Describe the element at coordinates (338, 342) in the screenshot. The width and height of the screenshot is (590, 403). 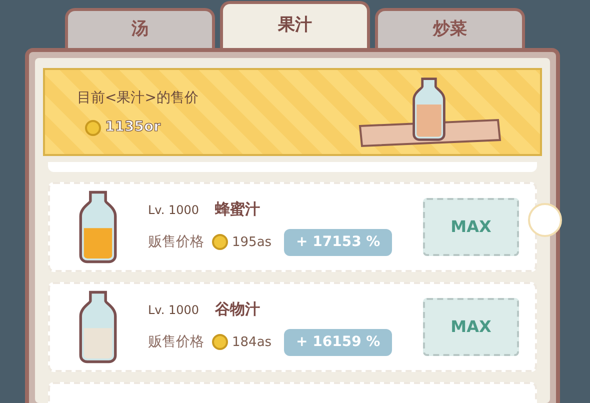
I see `bonus-badge: + 16159 %` at that location.